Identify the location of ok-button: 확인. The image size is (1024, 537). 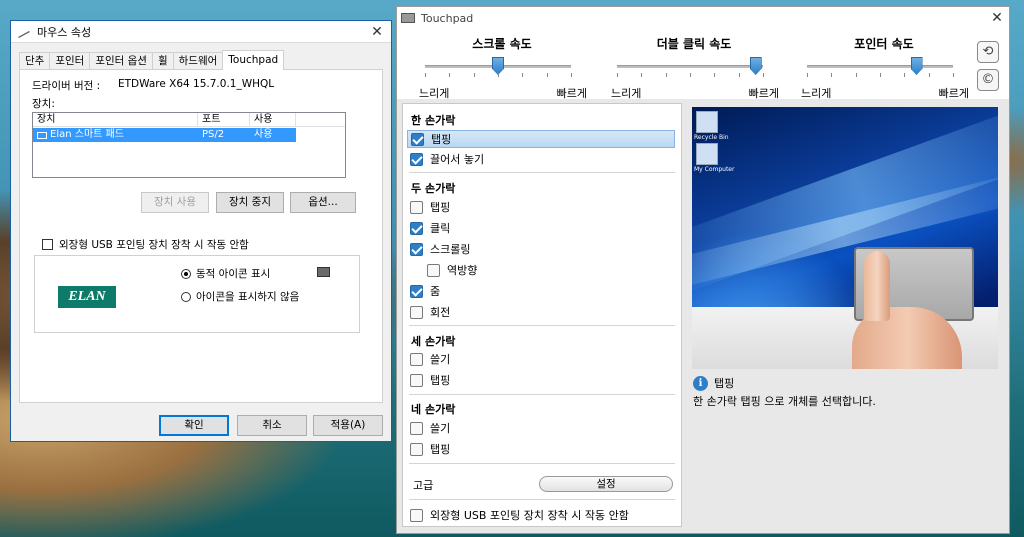
(194, 425).